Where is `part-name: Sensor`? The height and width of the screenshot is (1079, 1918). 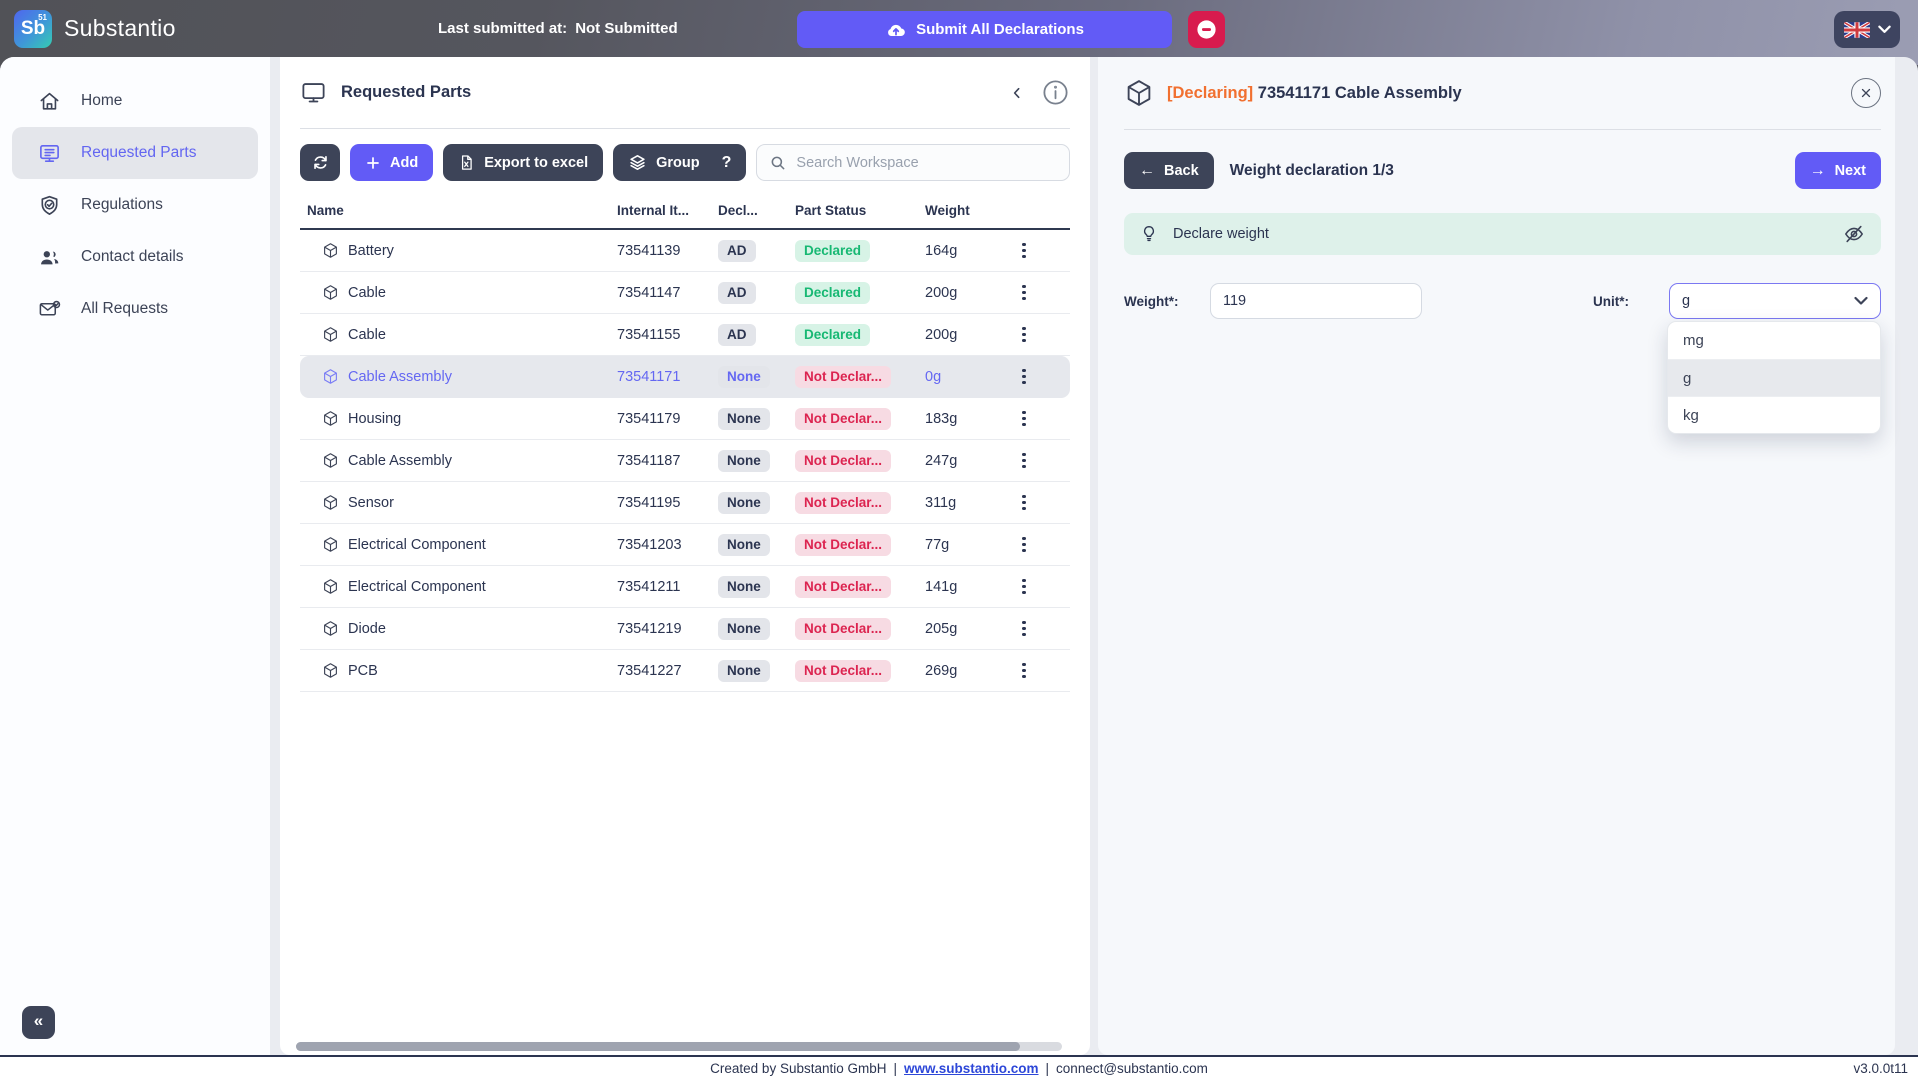 part-name: Sensor is located at coordinates (371, 502).